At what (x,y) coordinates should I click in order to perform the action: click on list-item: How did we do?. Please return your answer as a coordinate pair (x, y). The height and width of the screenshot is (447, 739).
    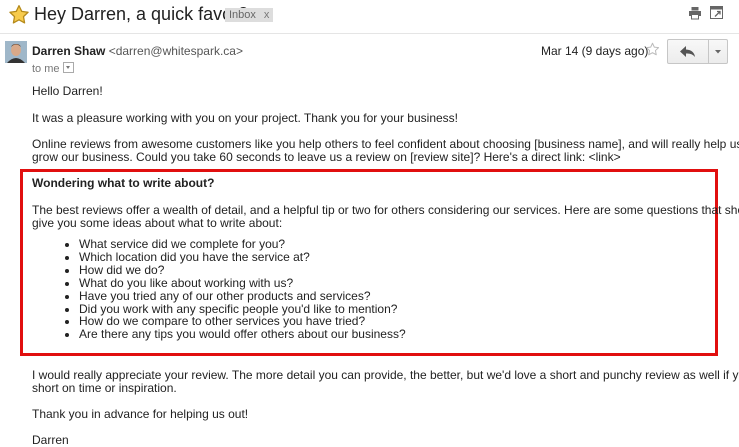
    Looking at the image, I should click on (242, 270).